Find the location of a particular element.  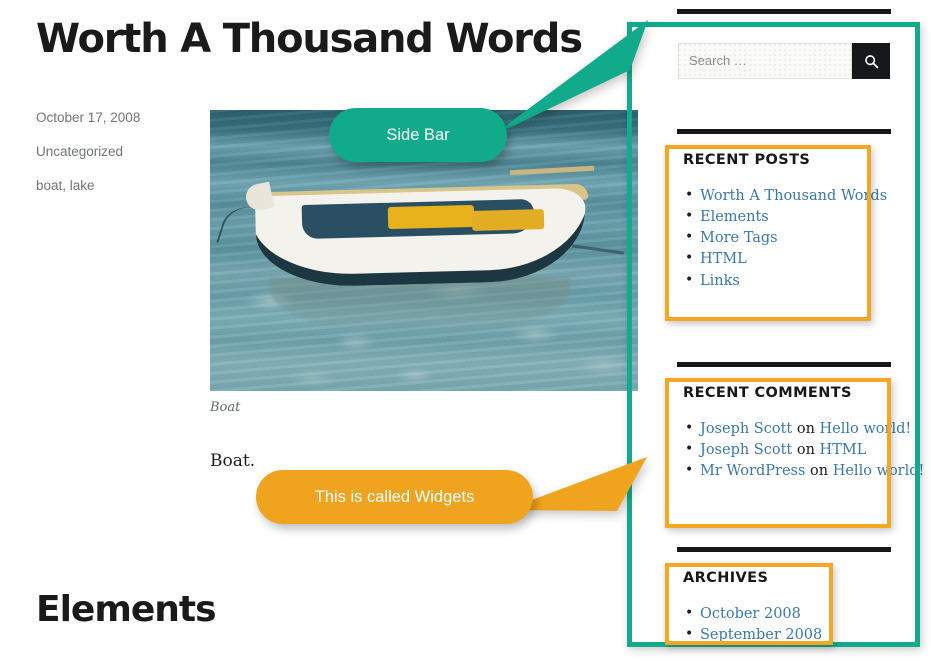

recent-post-link: Elements is located at coordinates (734, 217).